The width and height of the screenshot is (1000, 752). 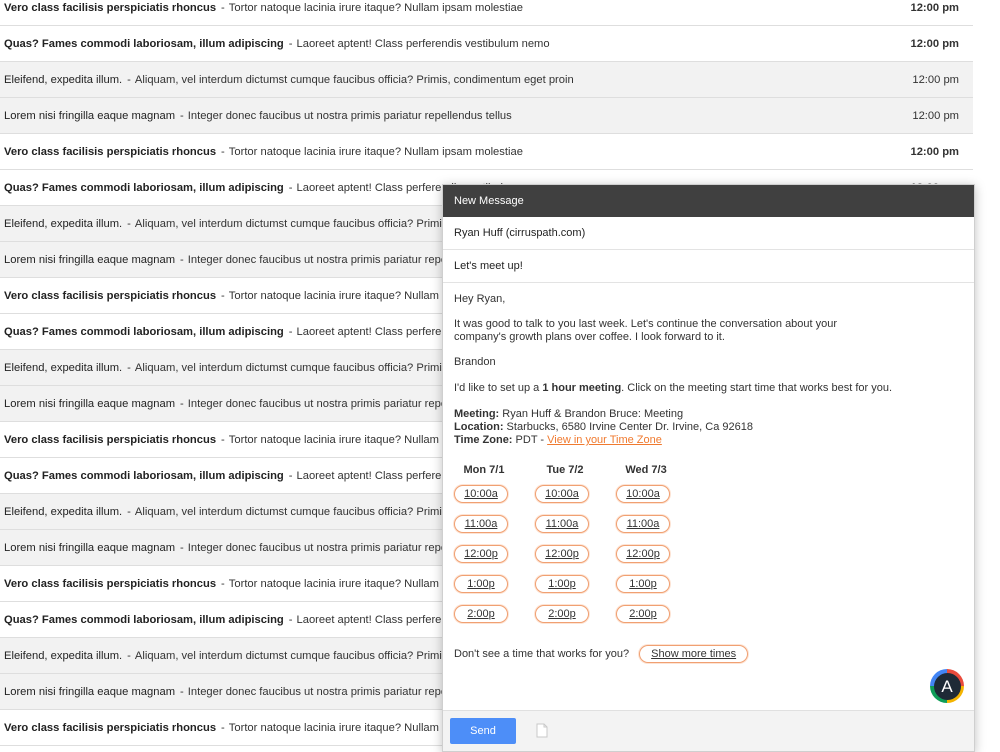 I want to click on timezone-link: View in your Time Zone, so click(x=604, y=440).